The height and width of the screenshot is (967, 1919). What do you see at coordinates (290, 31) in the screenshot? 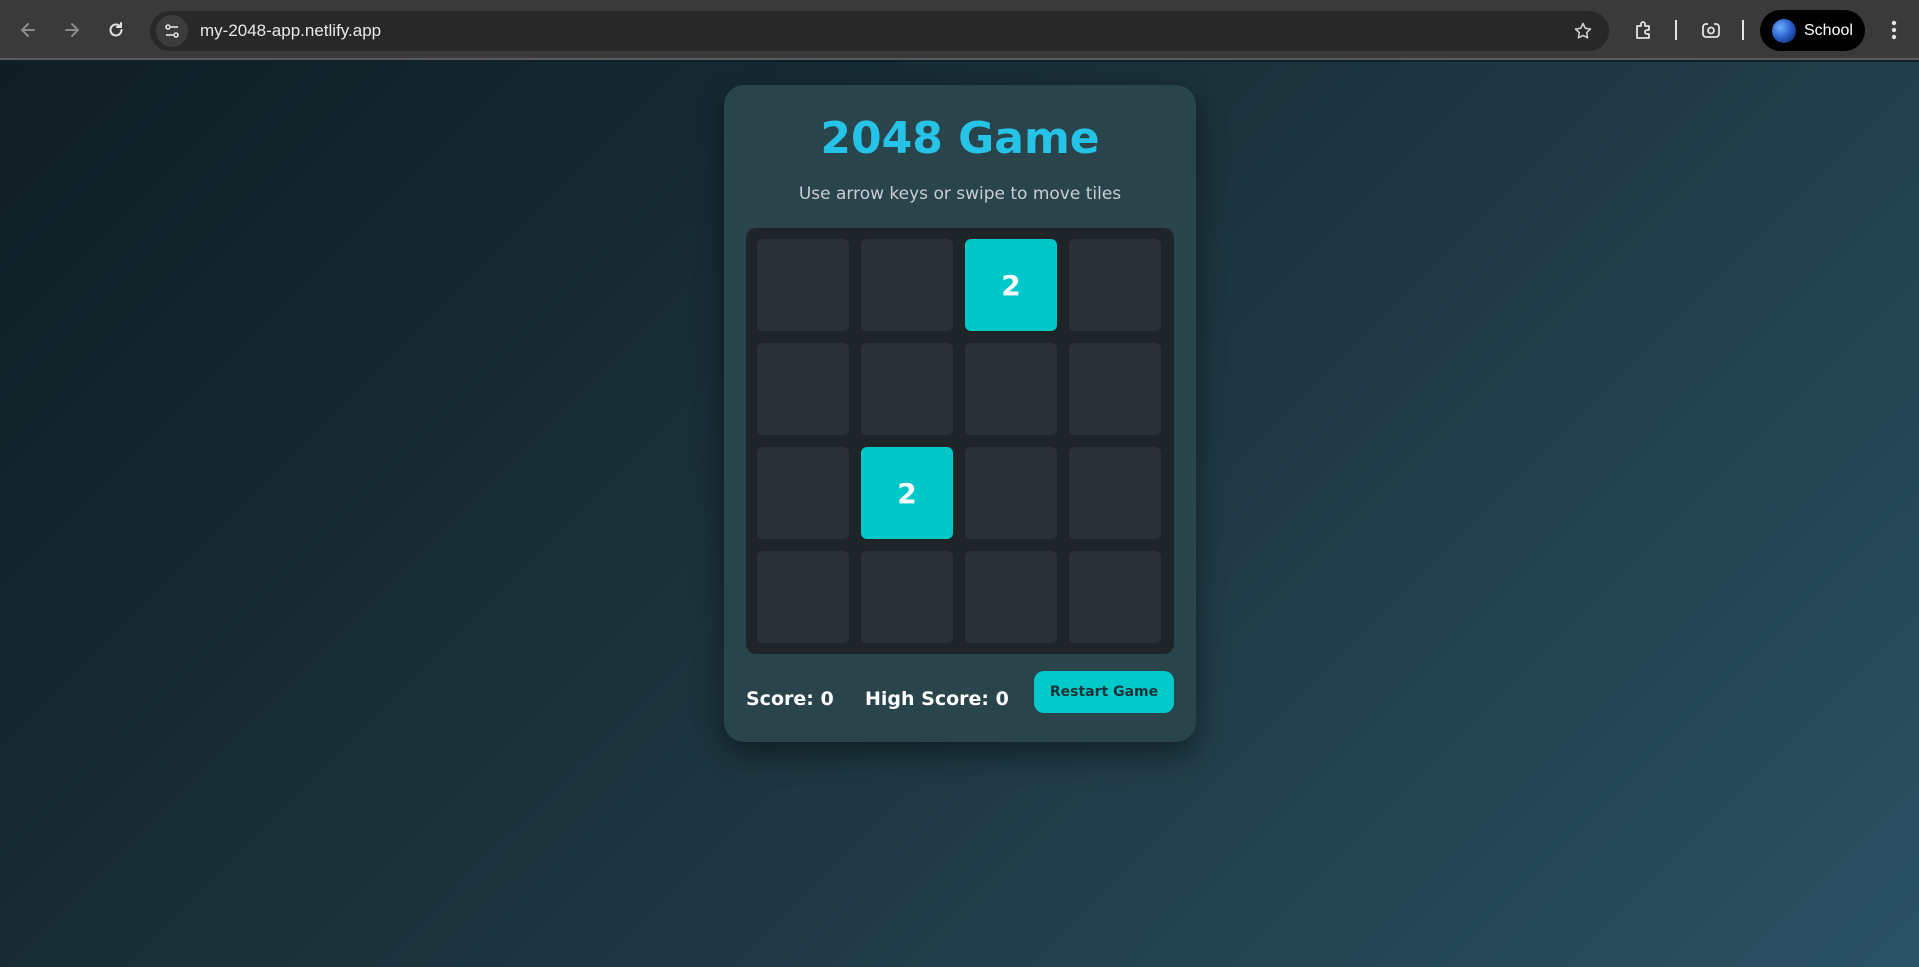
I see `url-text: my-2048-app.netlify.app` at bounding box center [290, 31].